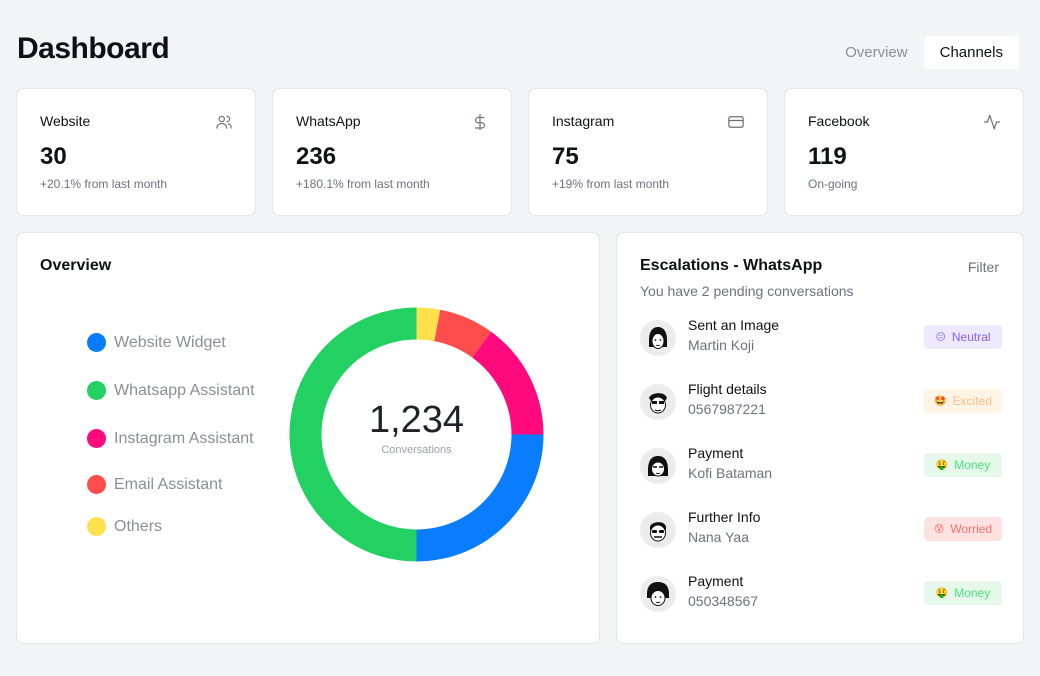  I want to click on tab-overview: Overview, so click(876, 52).